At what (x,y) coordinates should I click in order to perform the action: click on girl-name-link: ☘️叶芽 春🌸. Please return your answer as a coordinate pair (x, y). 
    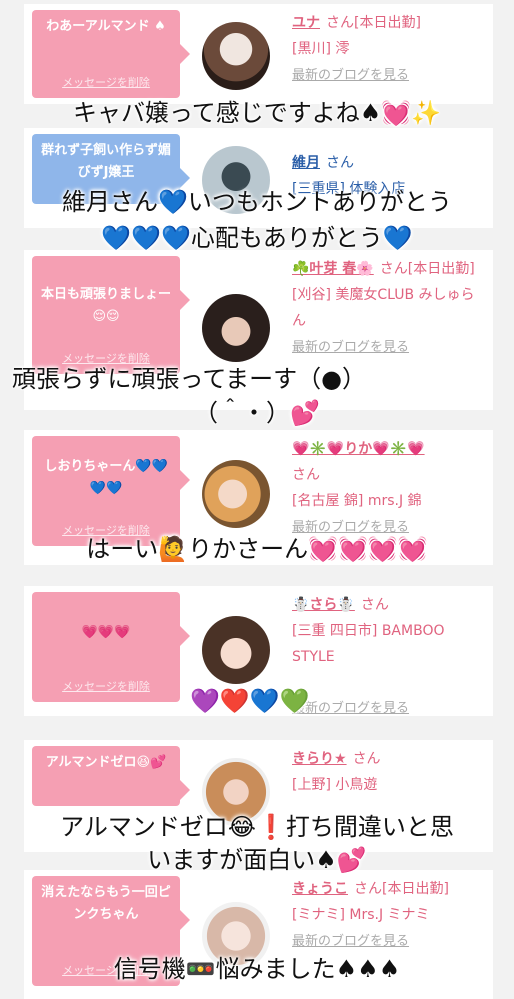
    Looking at the image, I should click on (333, 269).